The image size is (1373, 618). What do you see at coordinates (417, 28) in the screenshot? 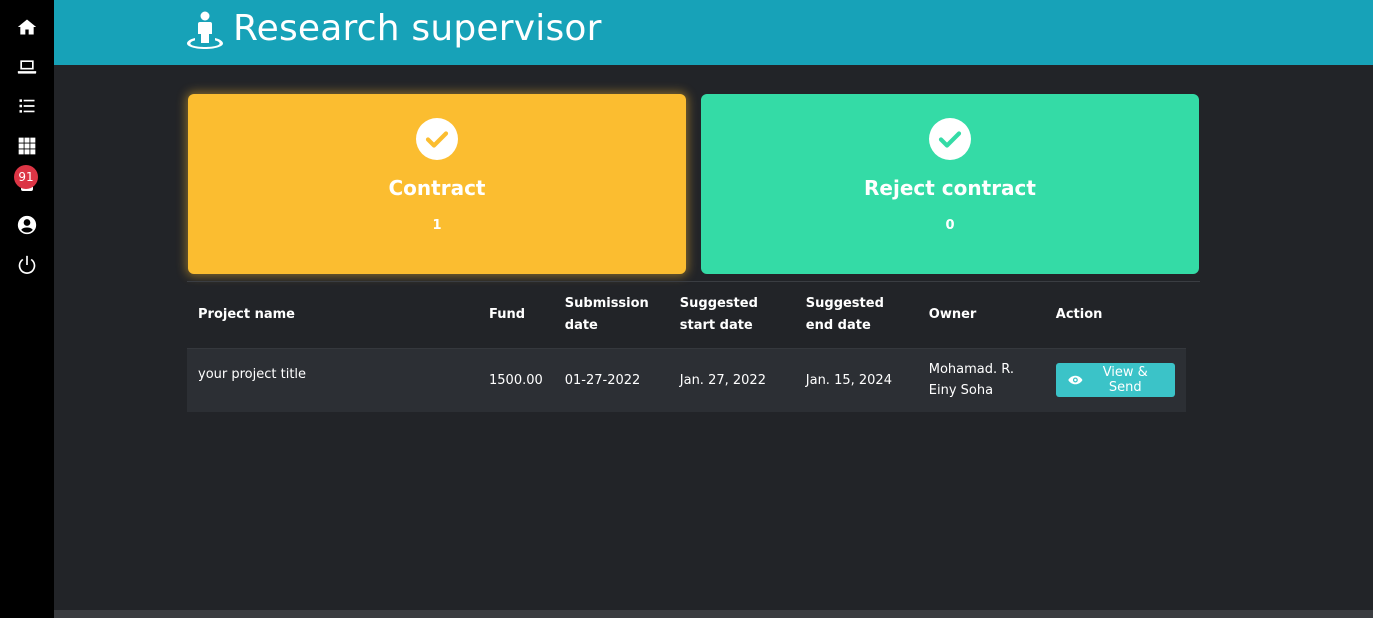
I see `page-title: Research supervisor` at bounding box center [417, 28].